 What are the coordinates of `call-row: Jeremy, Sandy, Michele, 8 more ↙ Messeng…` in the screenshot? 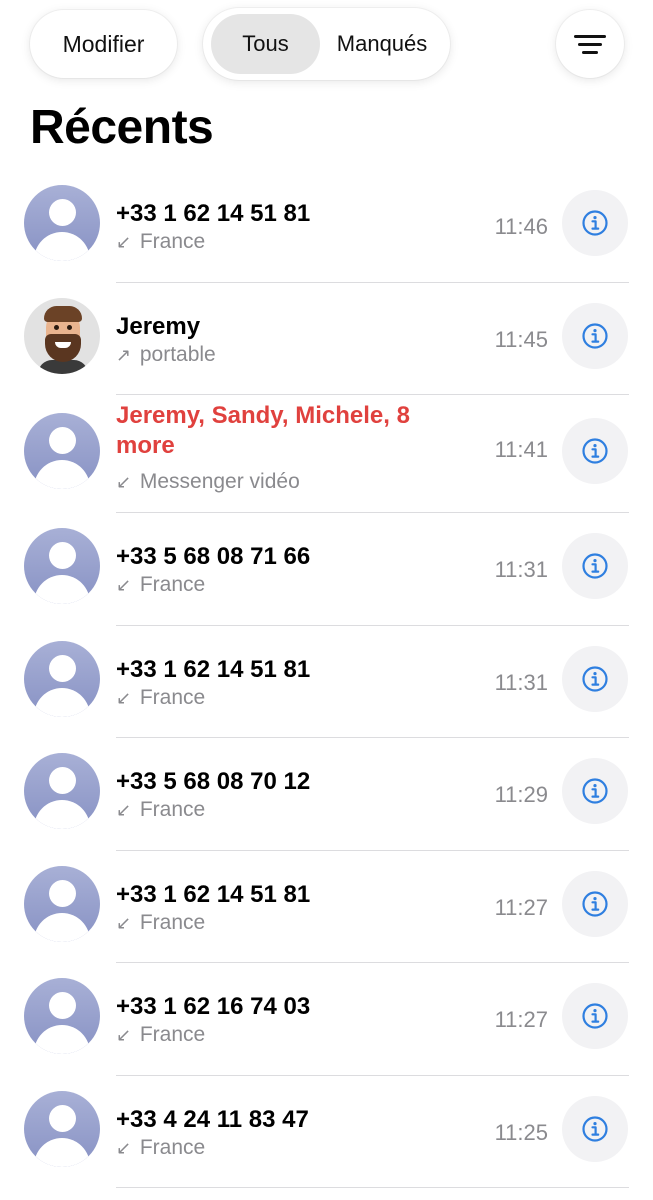 It's located at (326, 454).